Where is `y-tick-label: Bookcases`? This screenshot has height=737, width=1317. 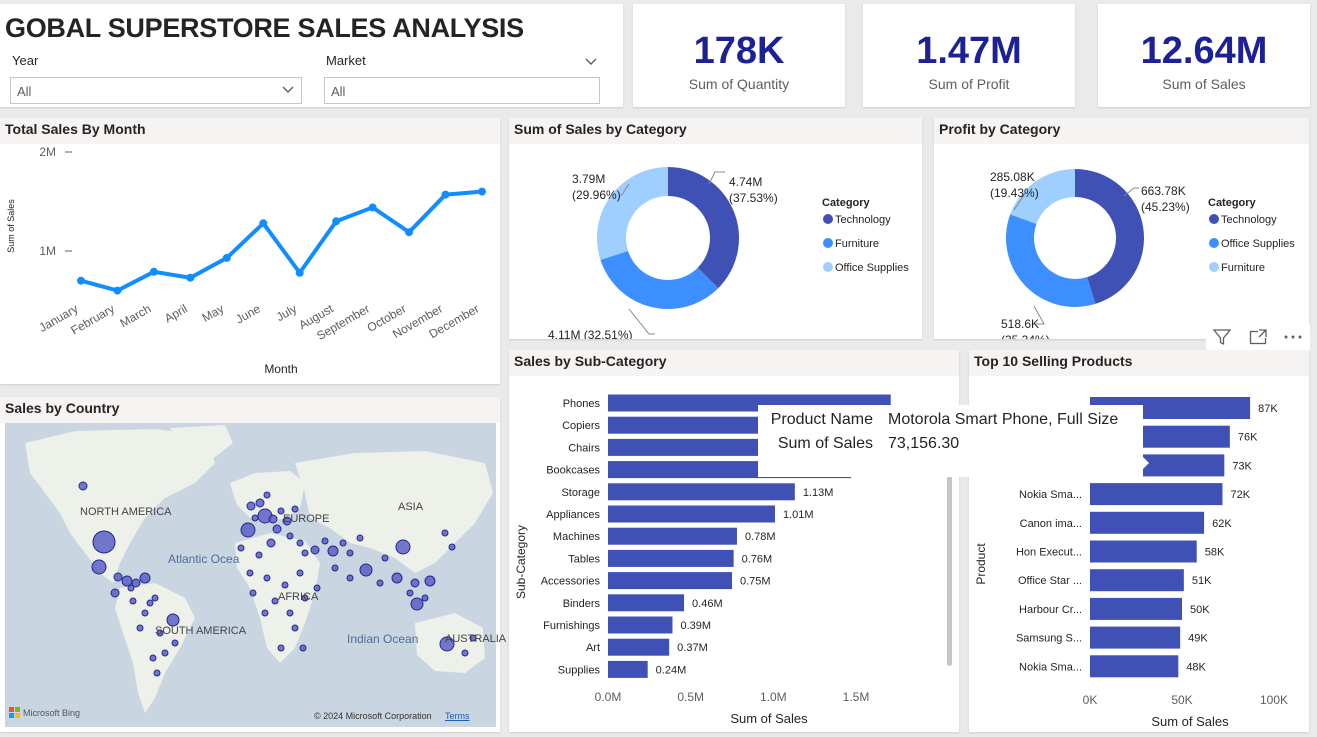 y-tick-label: Bookcases is located at coordinates (573, 471).